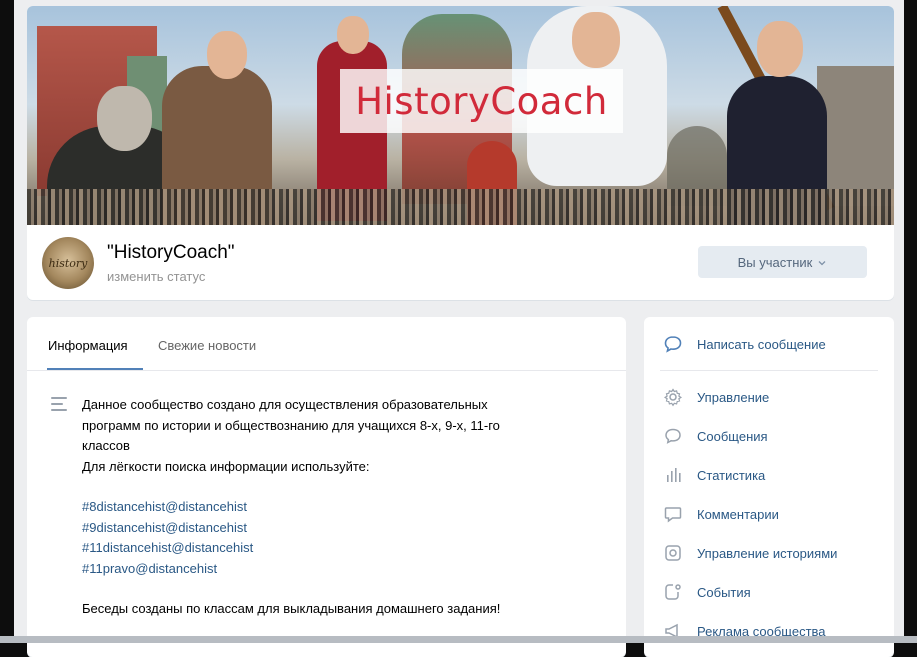 This screenshot has height=657, width=917. I want to click on sidebar-item-label: Управление, so click(733, 397).